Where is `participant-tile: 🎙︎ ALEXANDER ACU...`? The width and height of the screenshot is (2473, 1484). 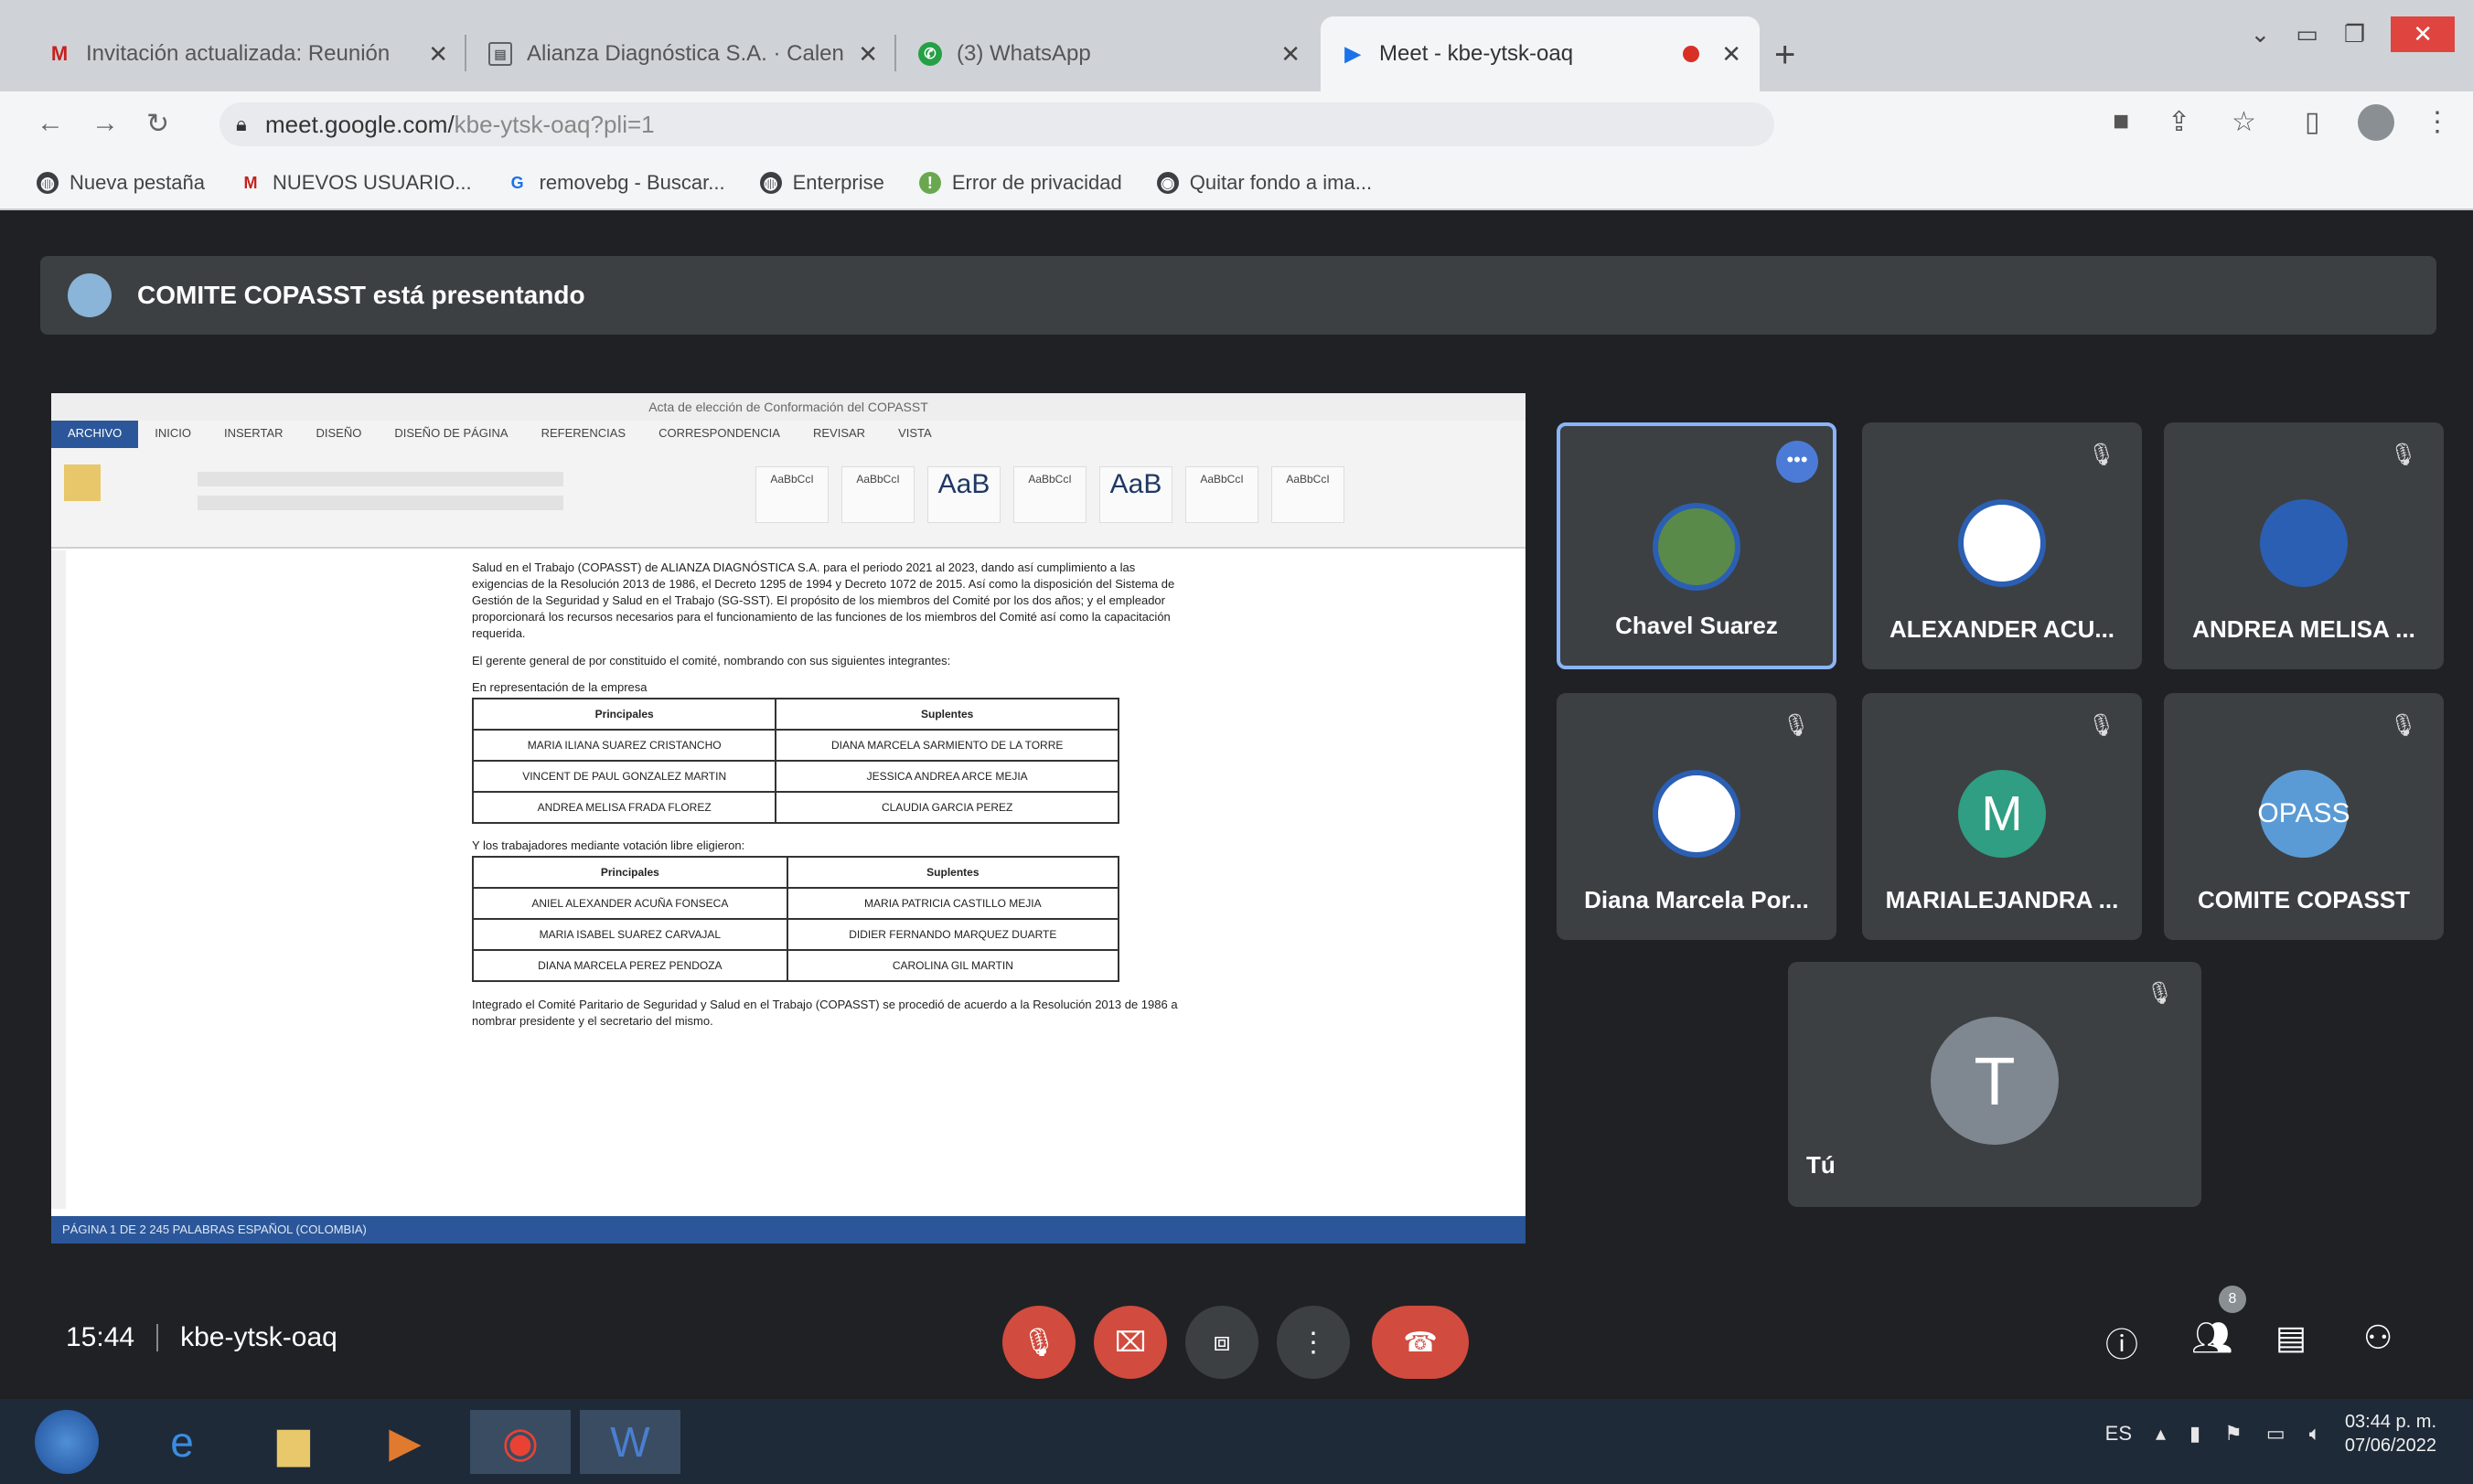 participant-tile: 🎙︎ ALEXANDER ACU... is located at coordinates (2002, 545).